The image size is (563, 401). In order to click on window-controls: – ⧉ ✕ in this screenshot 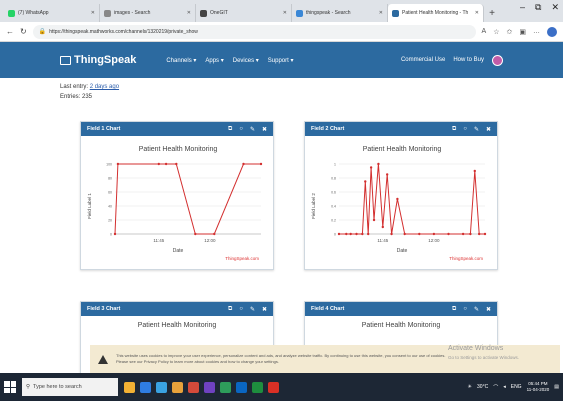, I will do `click(539, 7)`.